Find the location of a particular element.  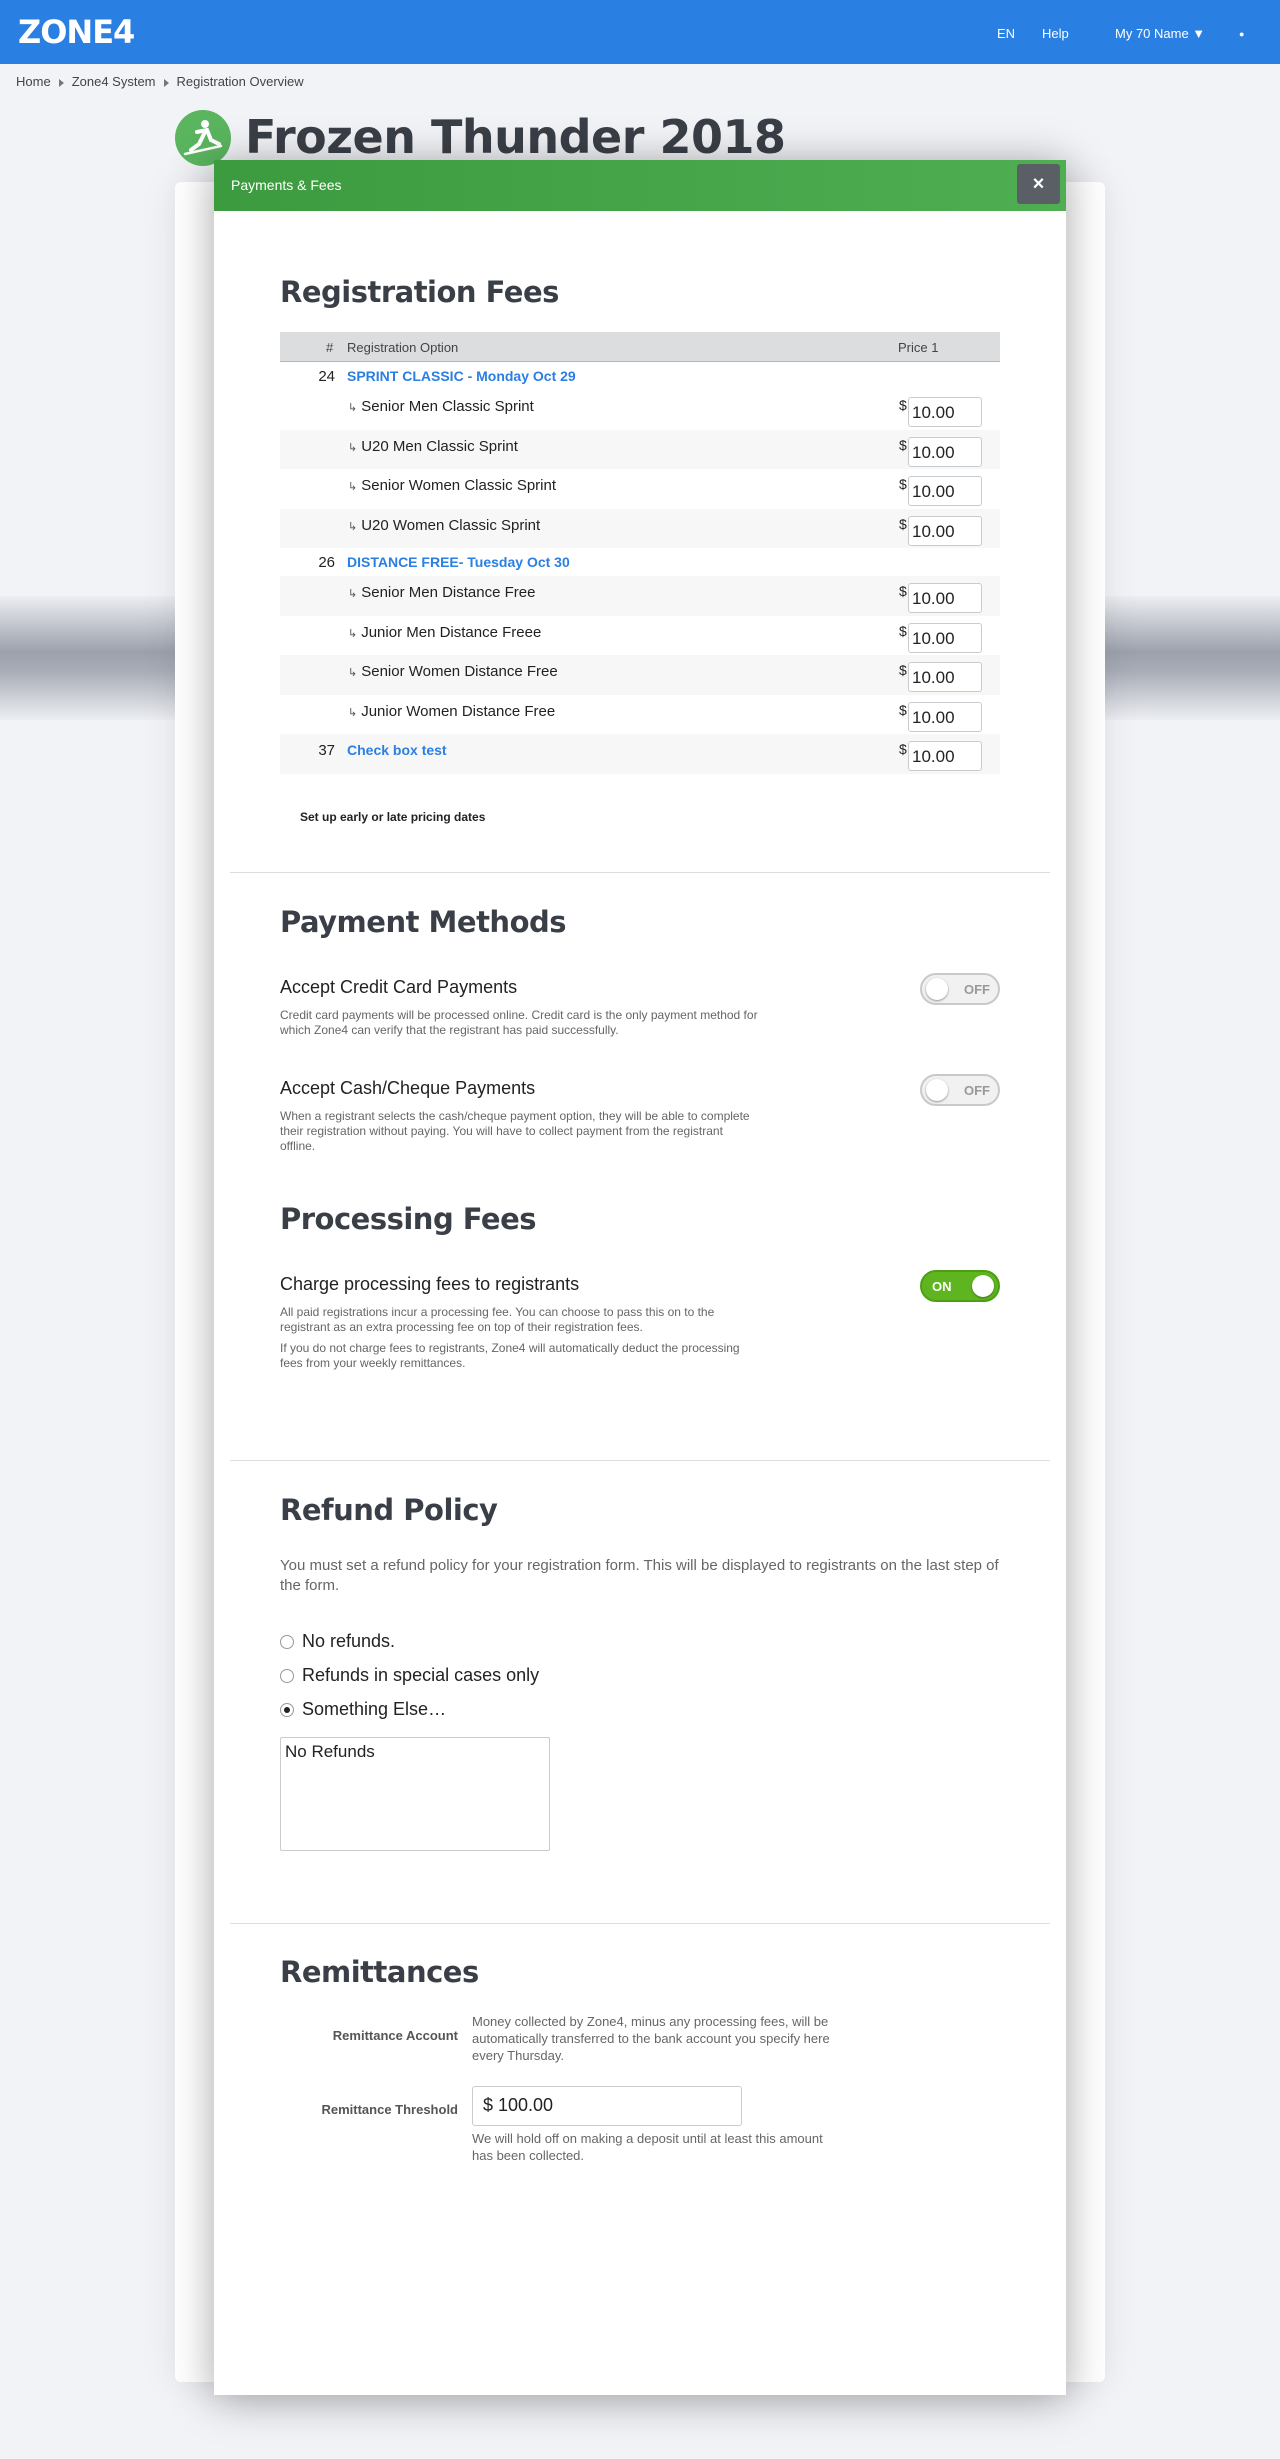

credit-card-setting-title: Accept Credit Card Payments is located at coordinates (399, 987).